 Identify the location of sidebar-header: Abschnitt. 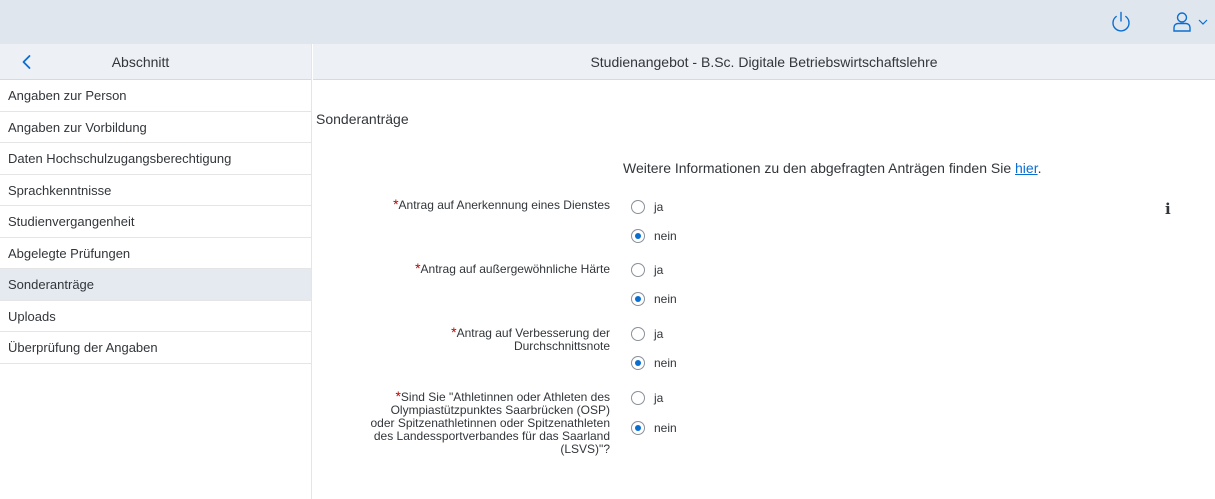
(155, 62).